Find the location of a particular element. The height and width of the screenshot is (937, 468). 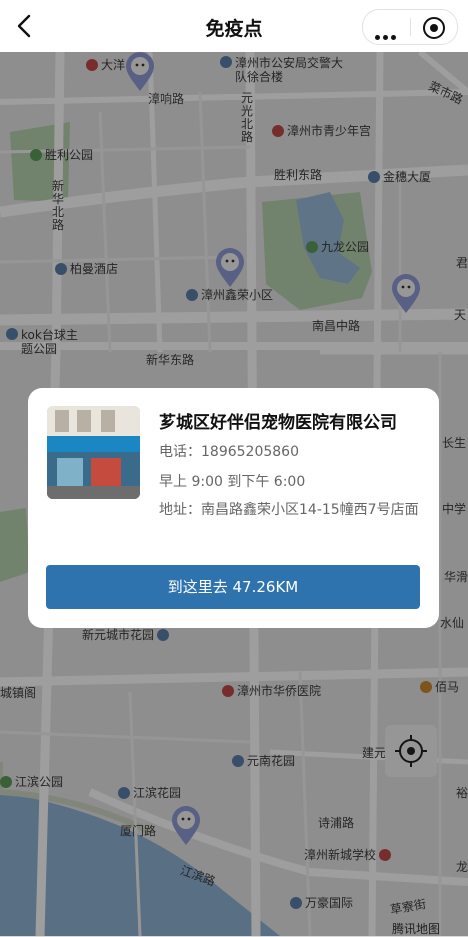

shop-photo is located at coordinates (93, 452).